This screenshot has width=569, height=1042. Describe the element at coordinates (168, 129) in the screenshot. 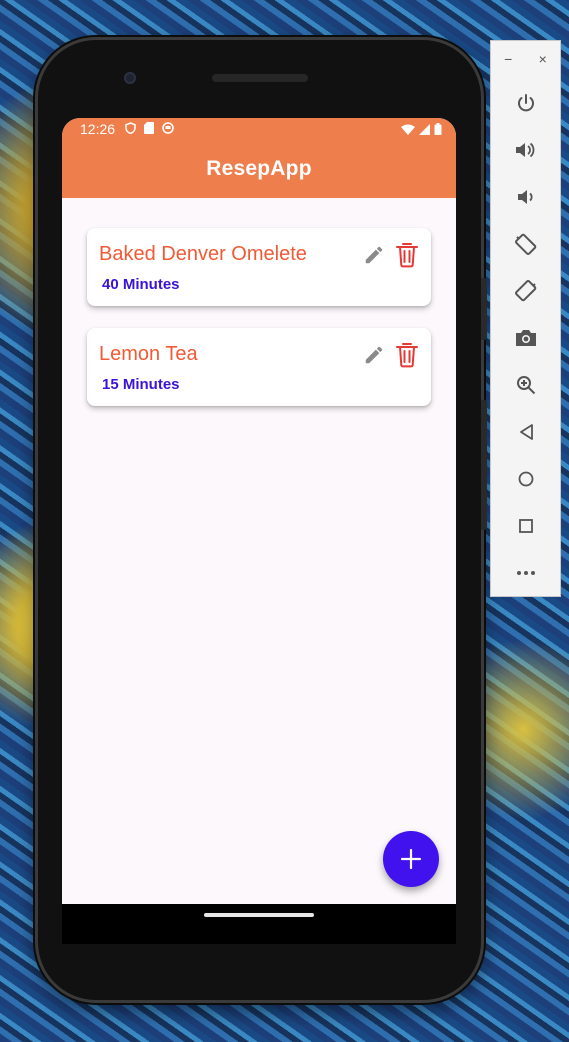

I see `app-notification-icon` at that location.